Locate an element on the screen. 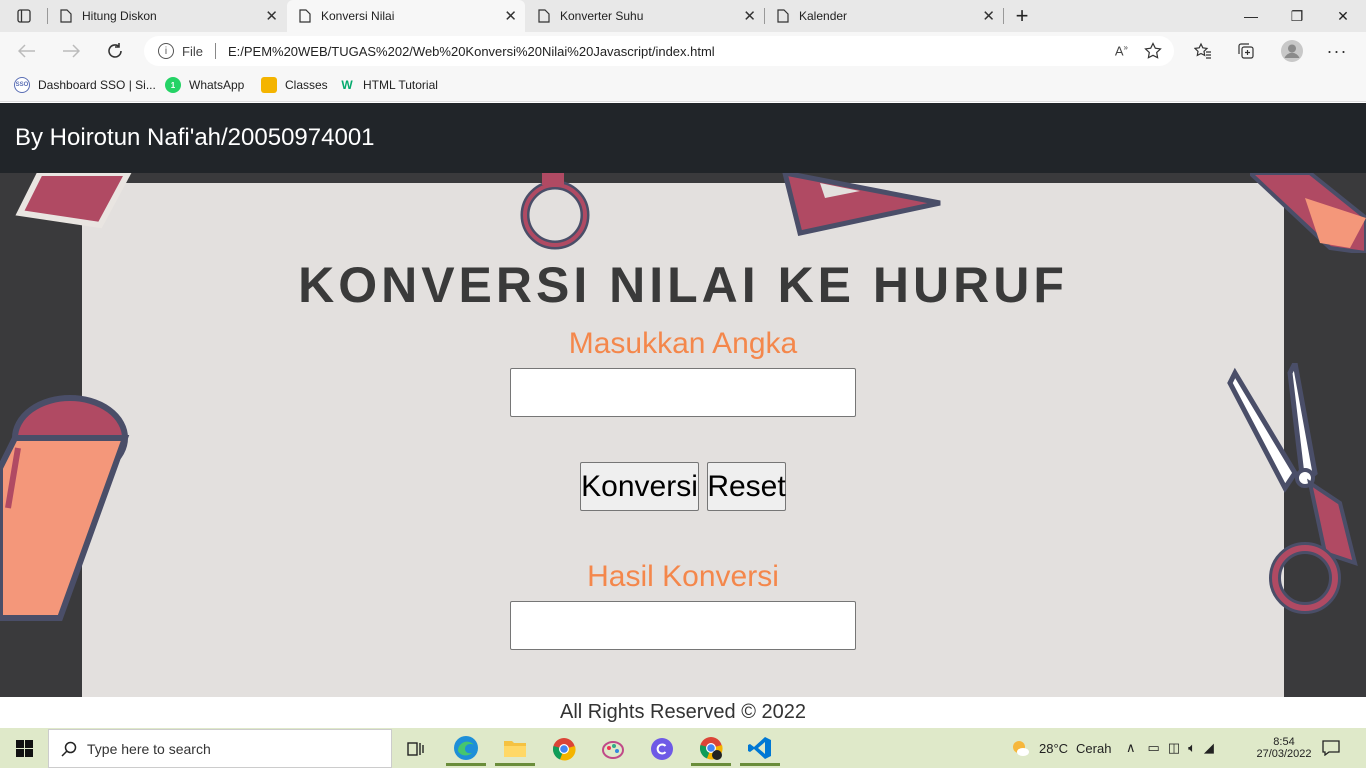 The width and height of the screenshot is (1366, 768). back-button is located at coordinates (27, 51).